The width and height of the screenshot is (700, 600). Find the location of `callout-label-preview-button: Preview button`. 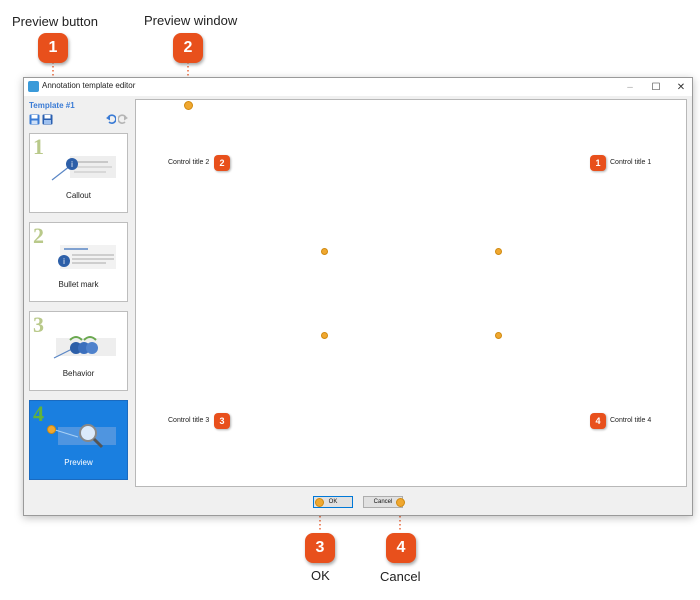

callout-label-preview-button: Preview button is located at coordinates (55, 21).